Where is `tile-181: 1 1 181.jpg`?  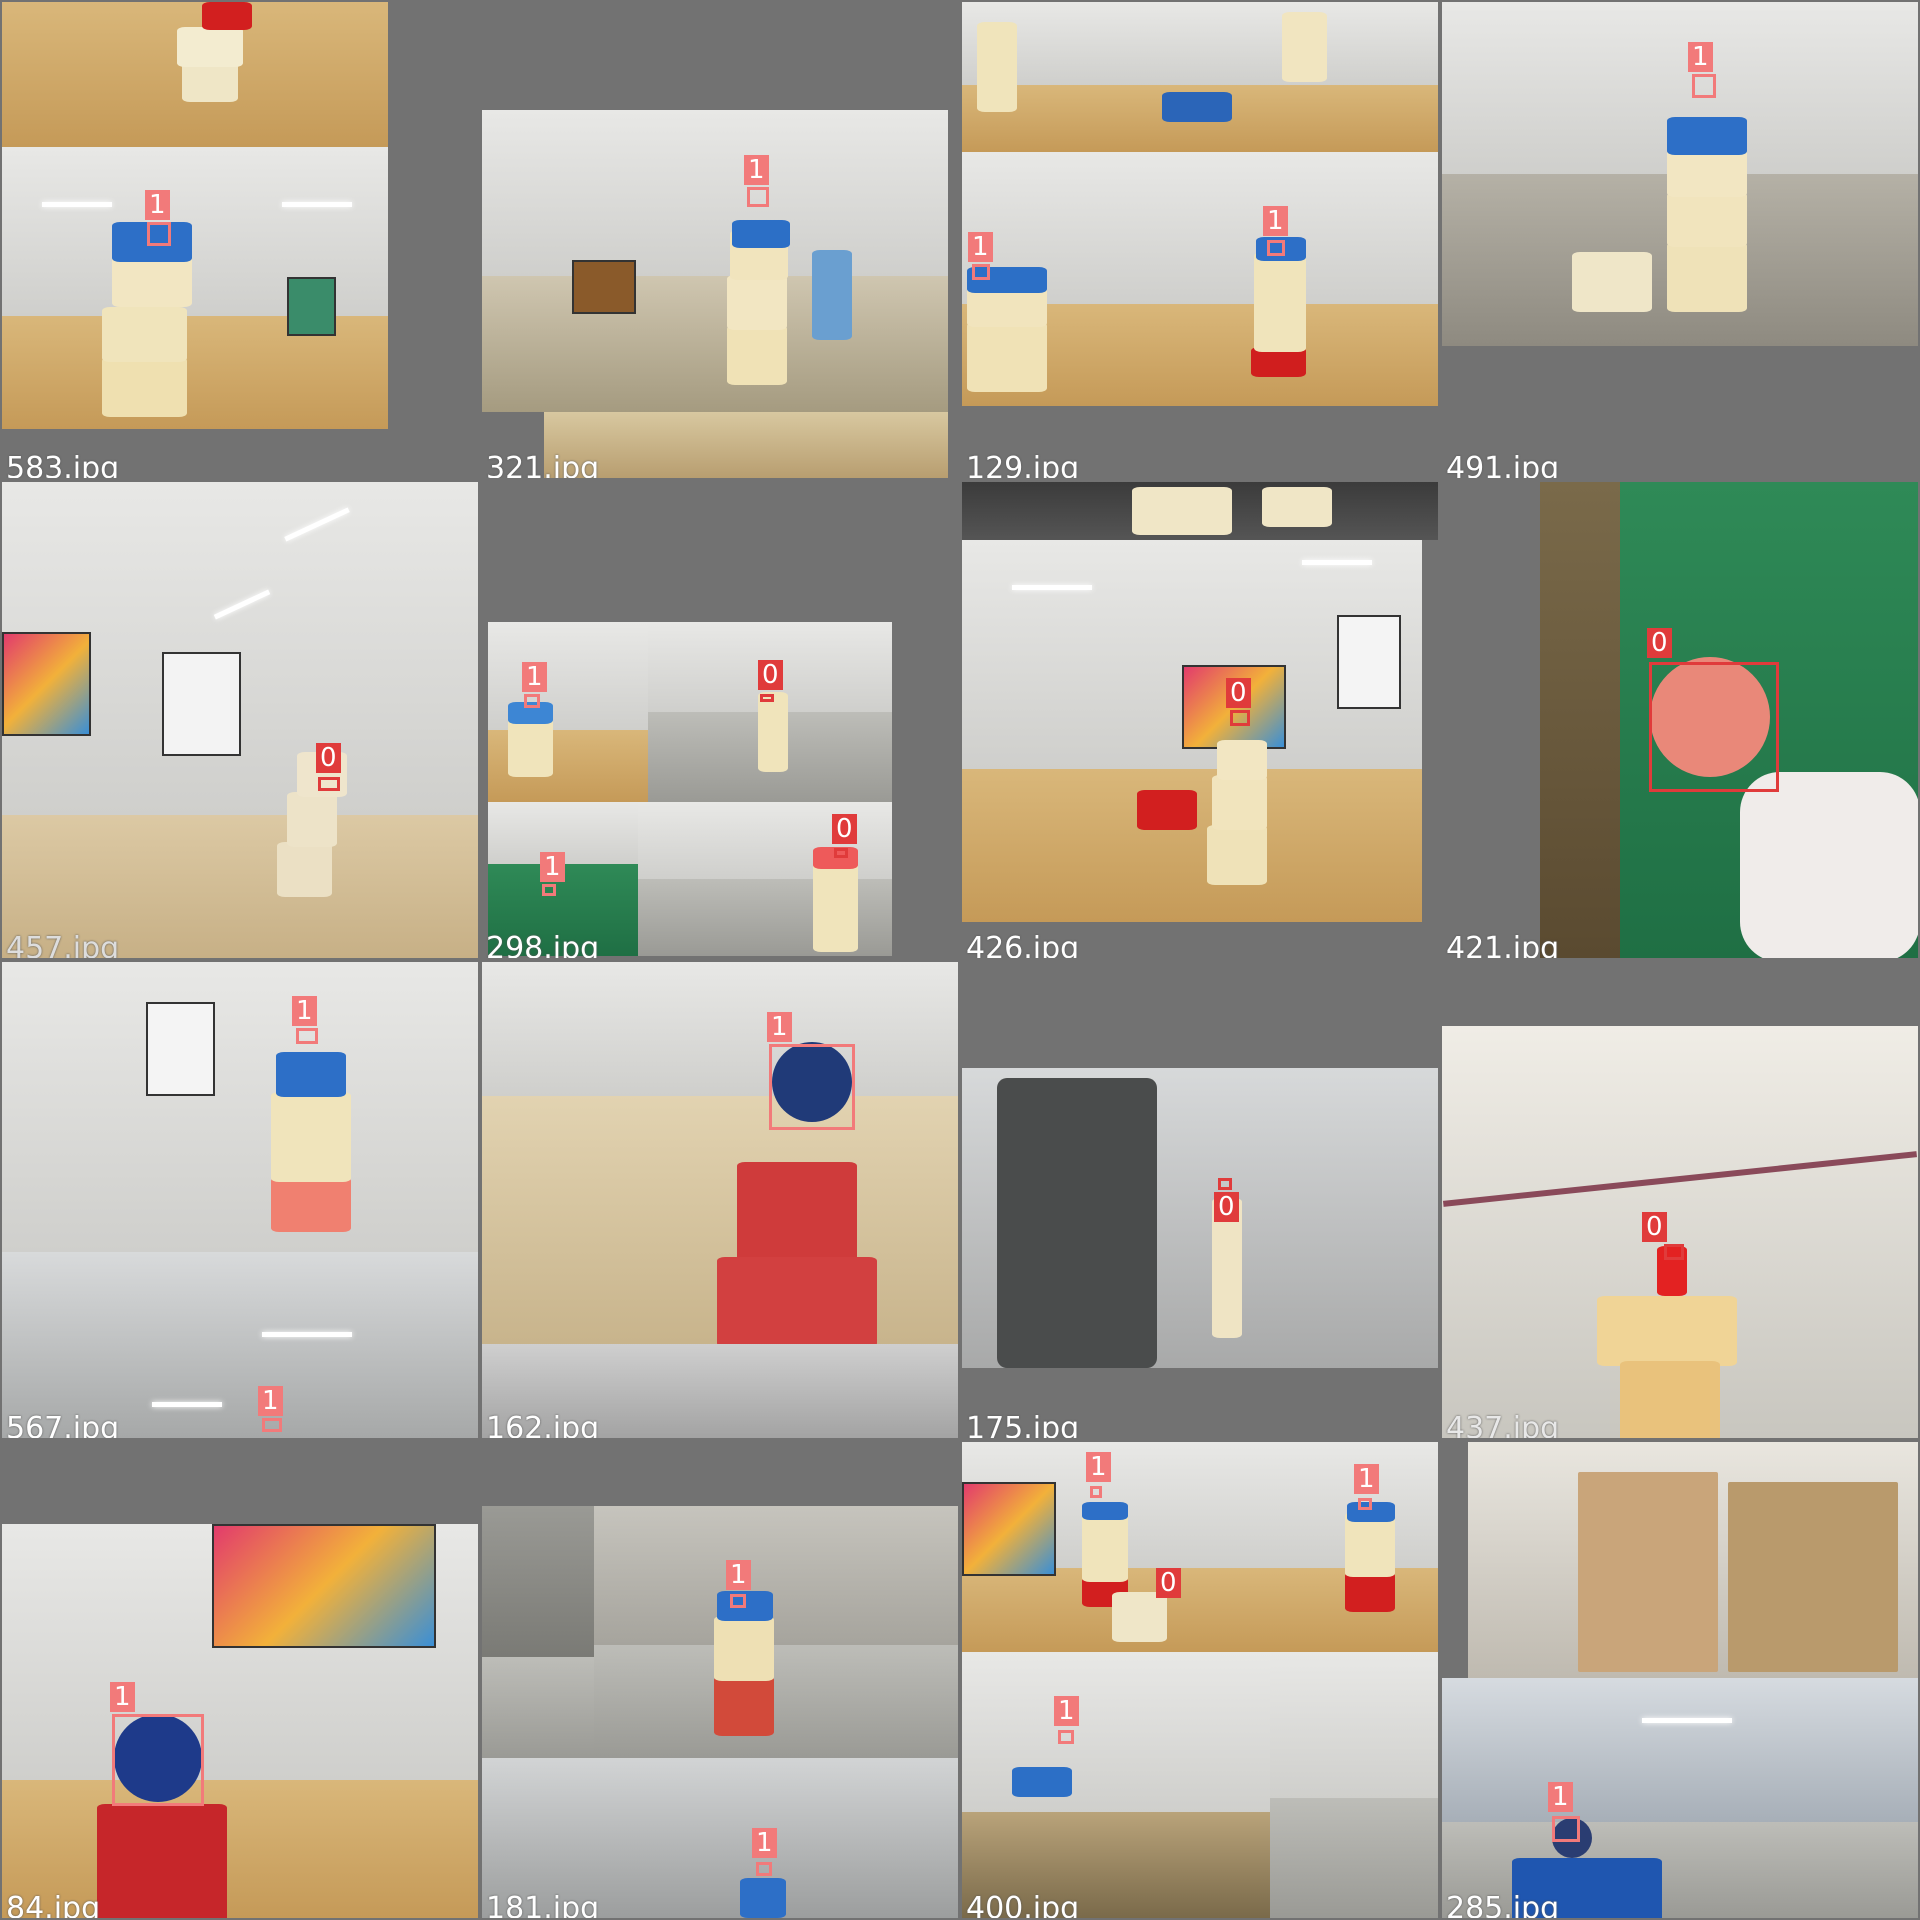
tile-181: 1 1 181.jpg is located at coordinates (720, 1680).